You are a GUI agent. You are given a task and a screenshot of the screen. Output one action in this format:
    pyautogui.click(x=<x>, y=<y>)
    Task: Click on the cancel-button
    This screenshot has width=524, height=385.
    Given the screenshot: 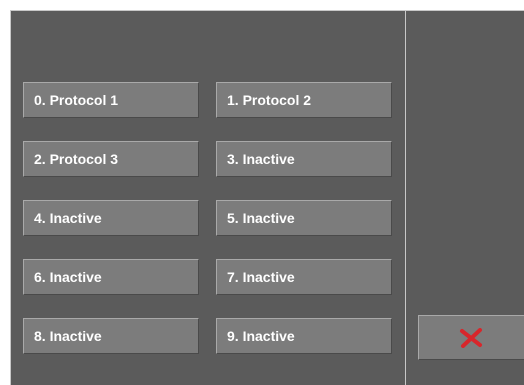 What is the action you would take?
    pyautogui.click(x=471, y=337)
    